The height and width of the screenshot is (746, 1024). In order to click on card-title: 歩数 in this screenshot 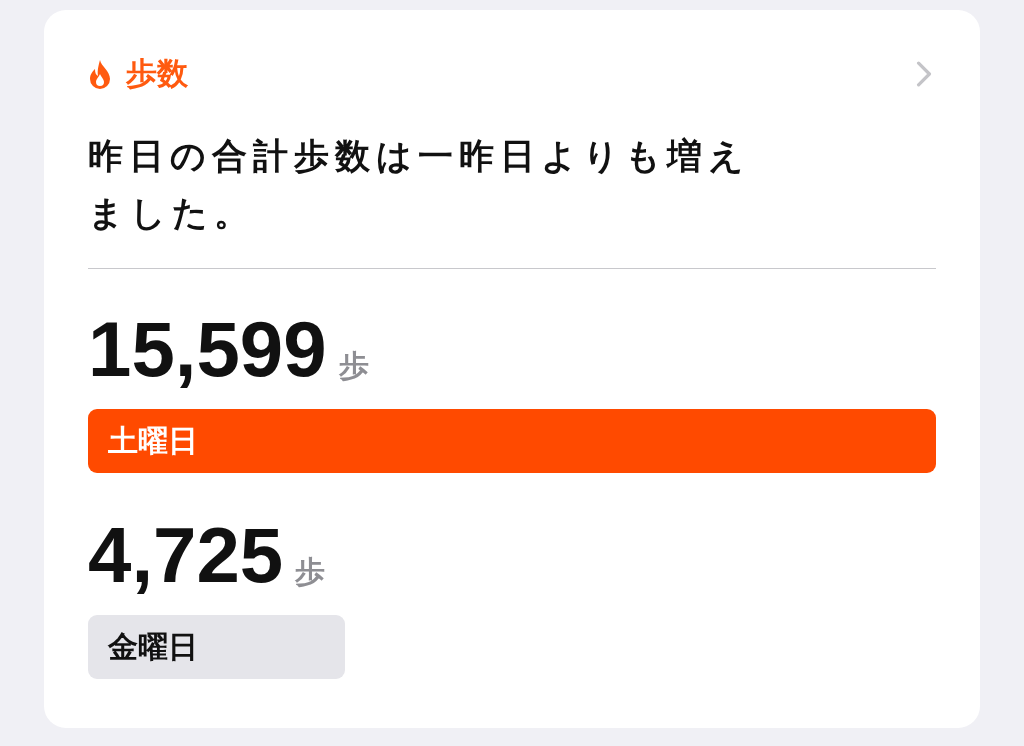, I will do `click(157, 73)`.